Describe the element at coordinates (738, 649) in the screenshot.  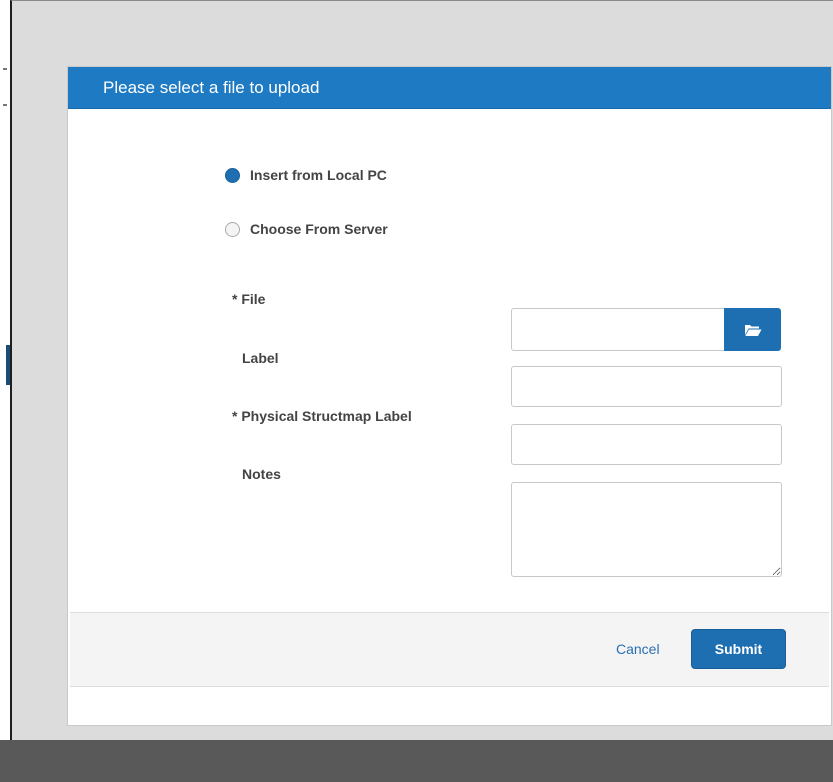
I see `submit-button: Submit` at that location.